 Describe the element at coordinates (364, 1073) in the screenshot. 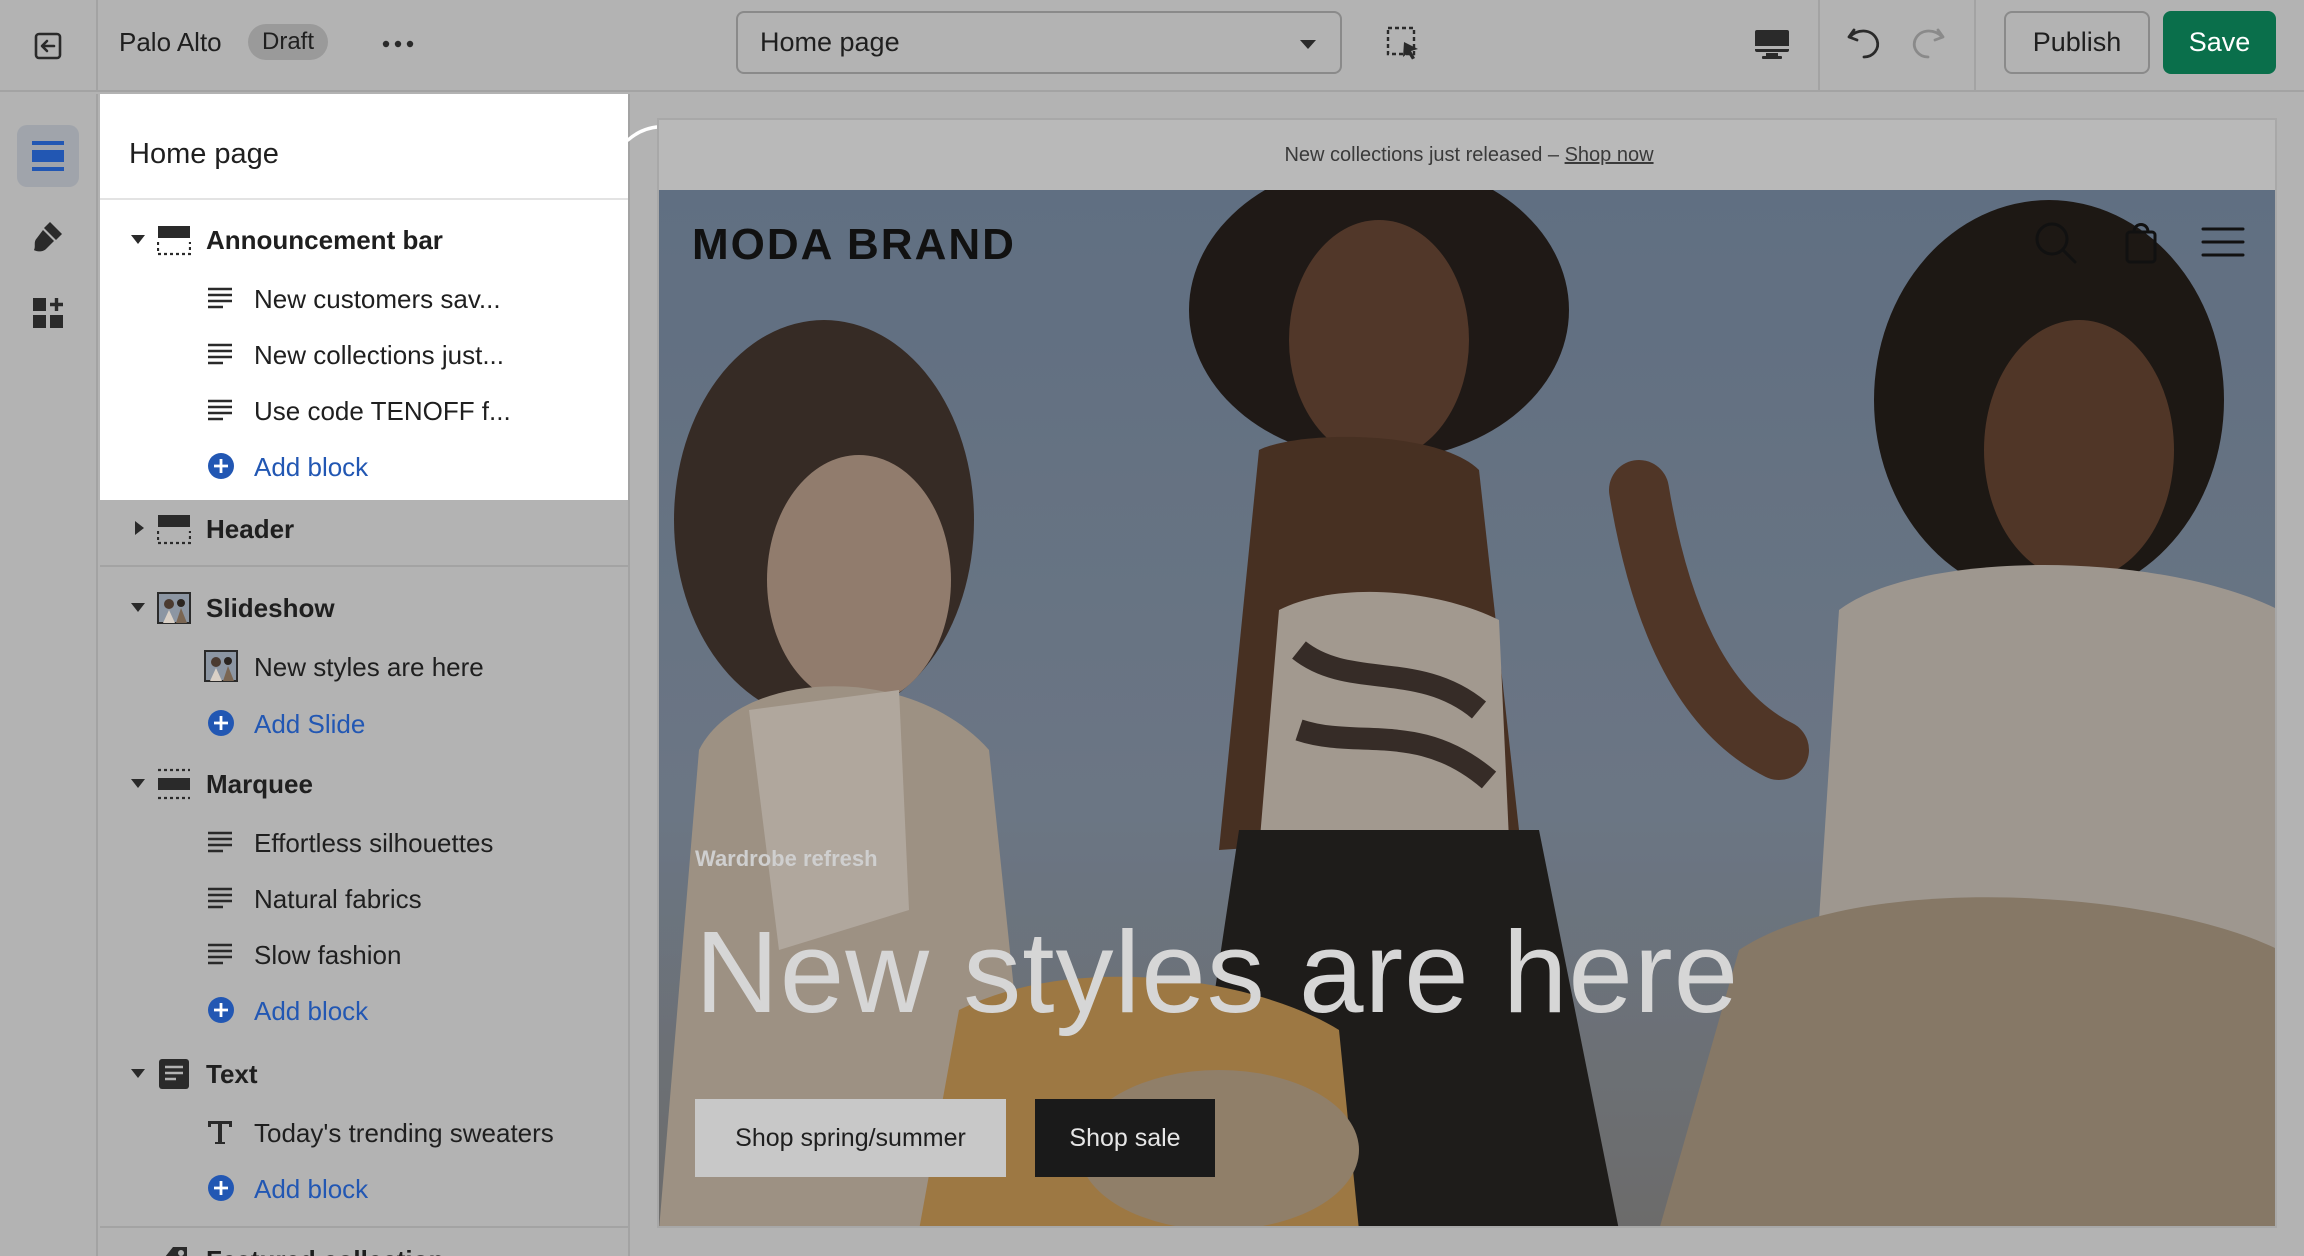

I see `section-text: Text` at that location.